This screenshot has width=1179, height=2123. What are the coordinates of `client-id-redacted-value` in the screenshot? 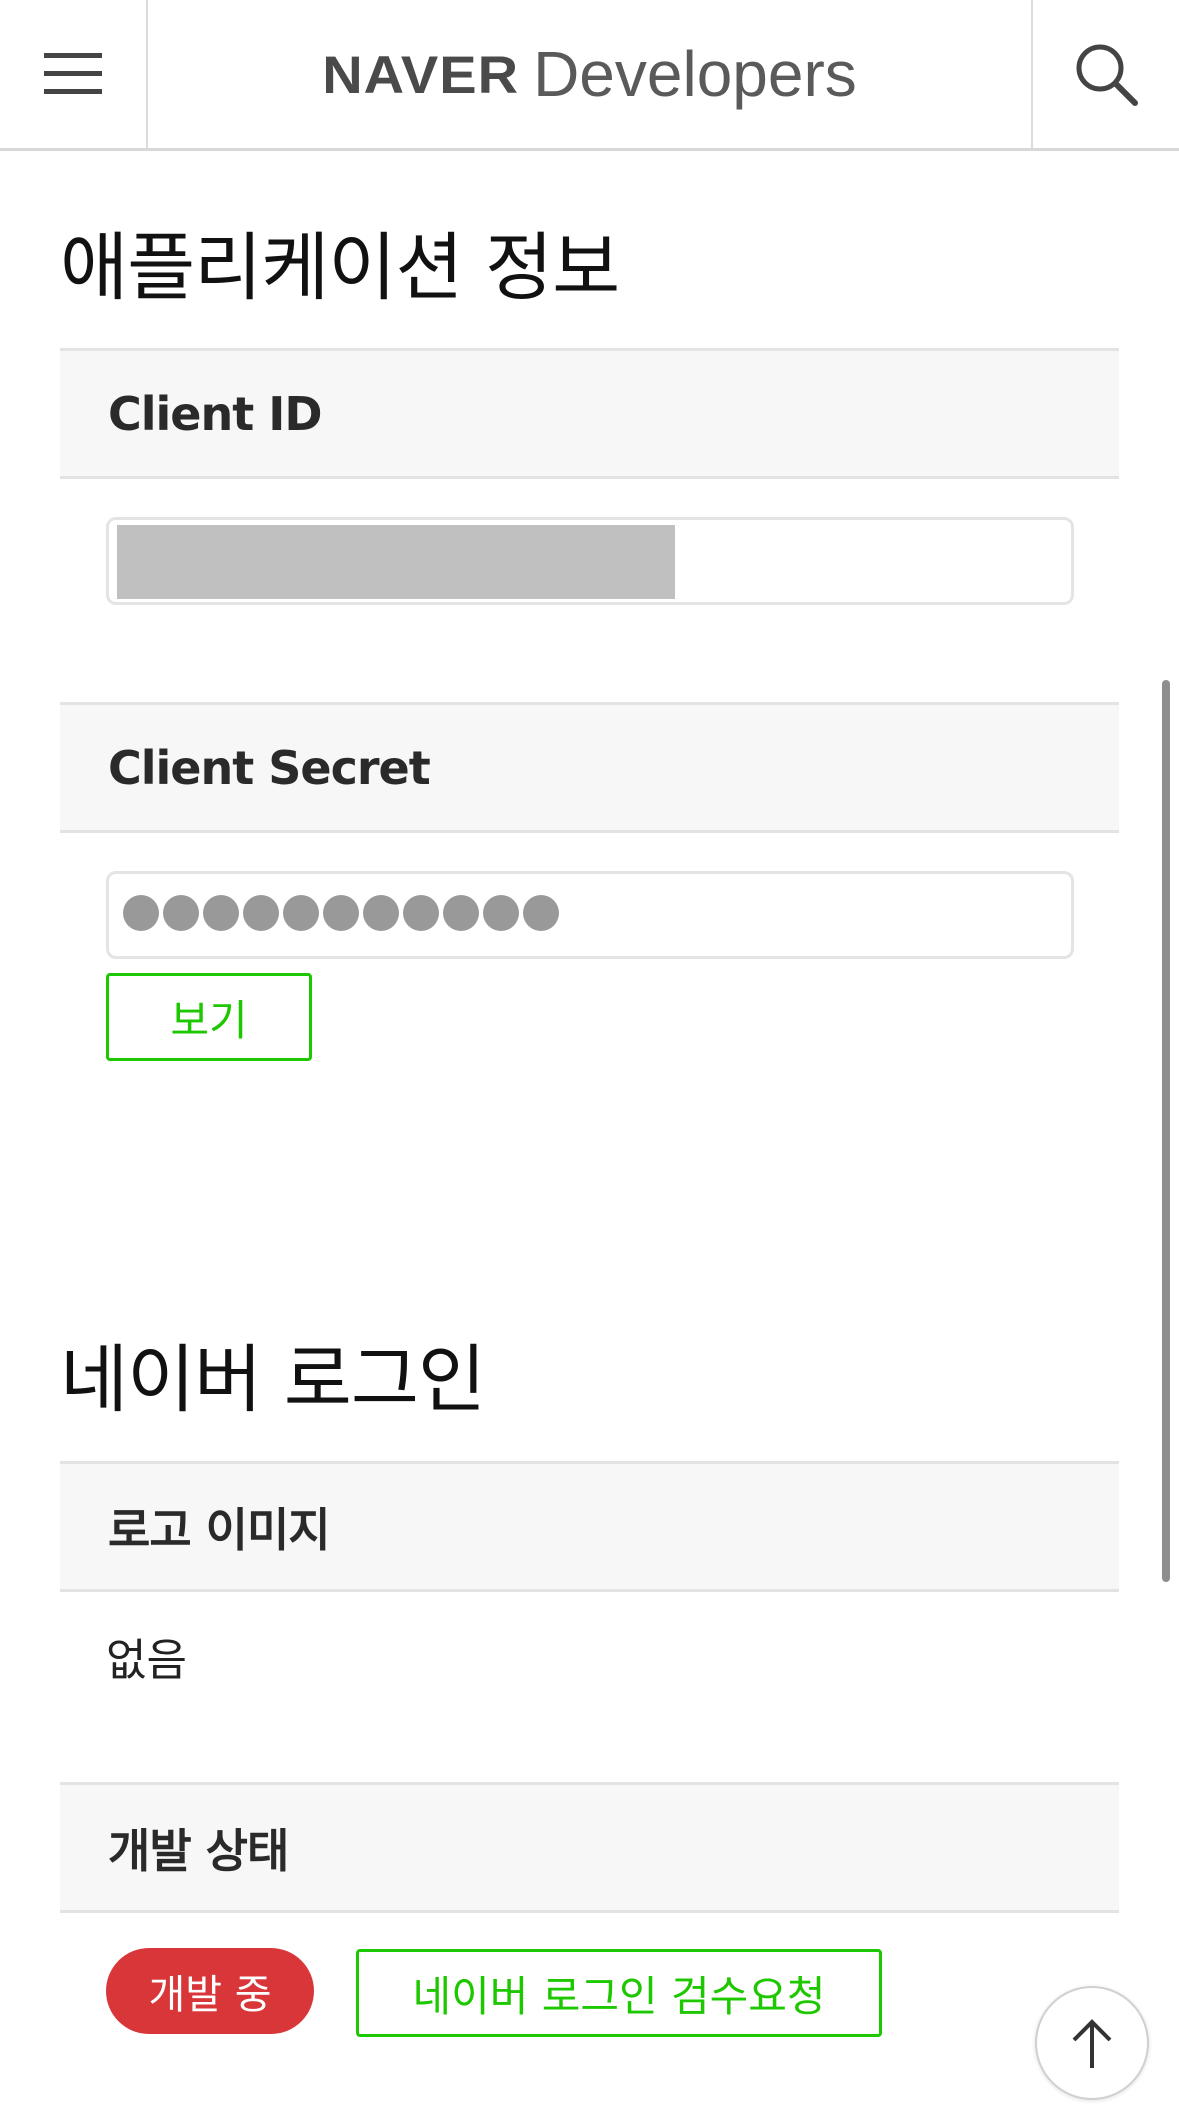 It's located at (396, 562).